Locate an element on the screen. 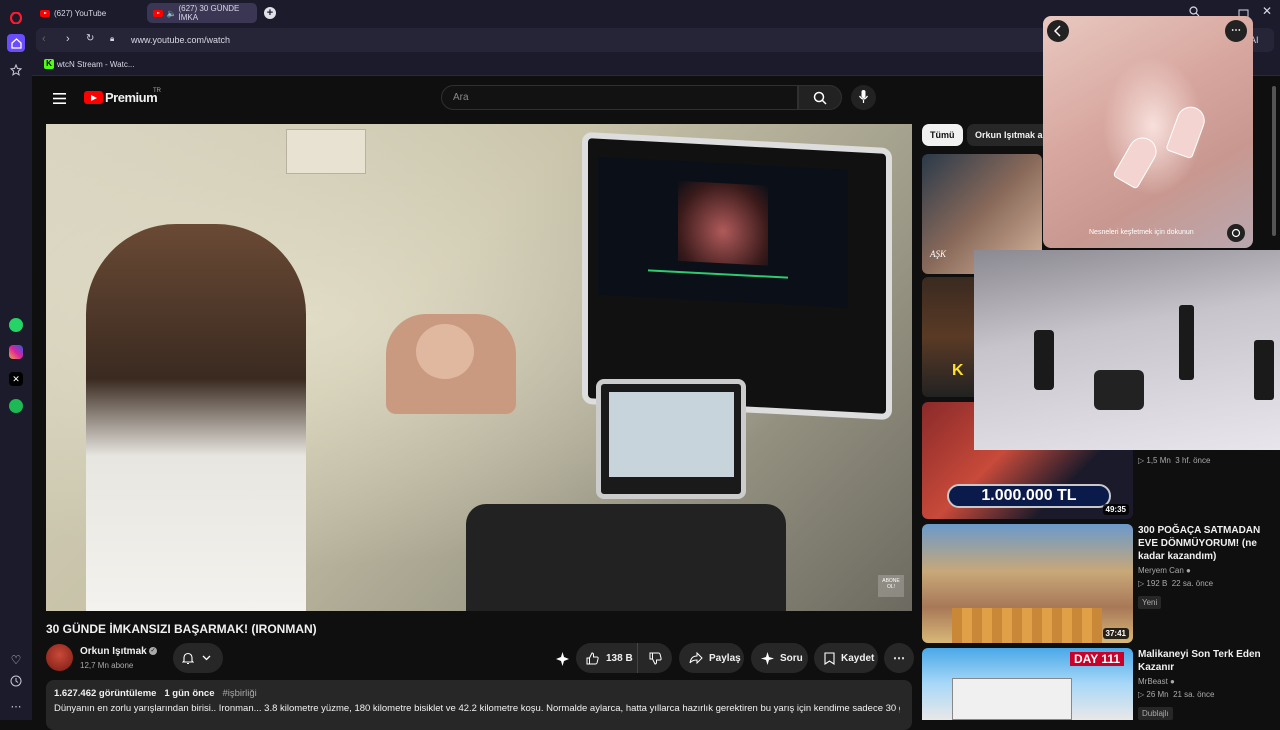  youtube-logo-icon is located at coordinates (93, 97).